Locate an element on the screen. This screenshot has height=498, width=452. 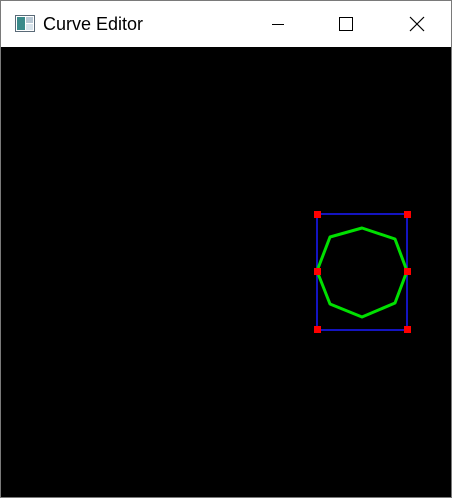
app-icon is located at coordinates (25, 23).